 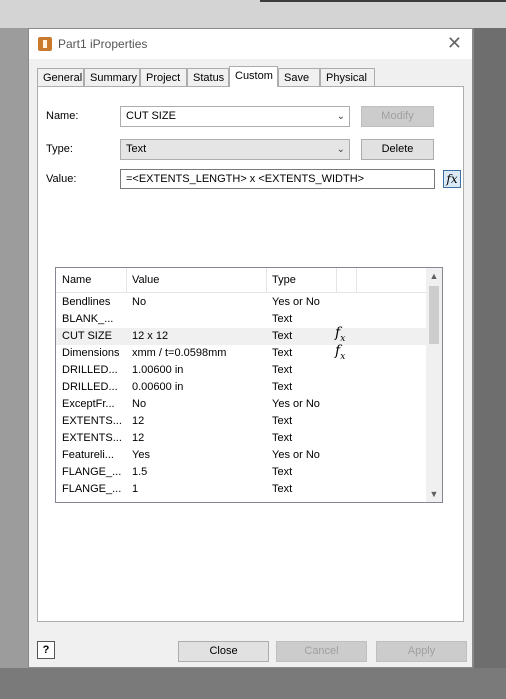 I want to click on table-row: BLANK_... Text, so click(x=241, y=319).